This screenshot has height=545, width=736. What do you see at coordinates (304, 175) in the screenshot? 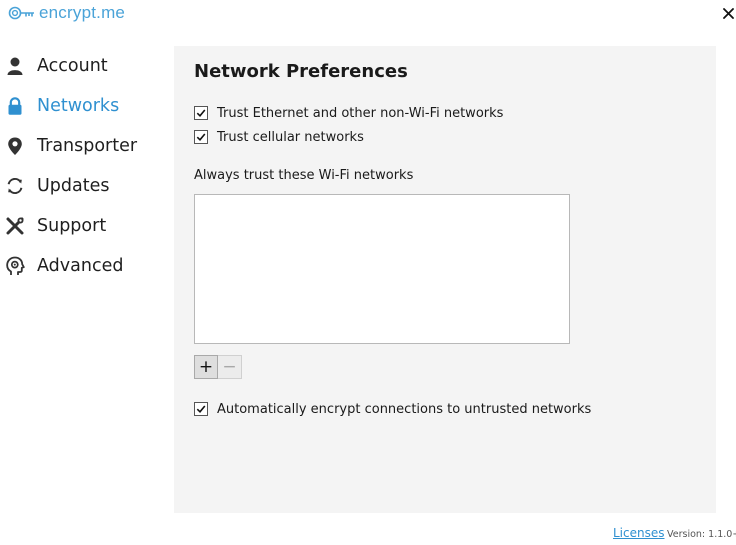
I see `wifi-list-label: Always trust these Wi-Fi networks` at bounding box center [304, 175].